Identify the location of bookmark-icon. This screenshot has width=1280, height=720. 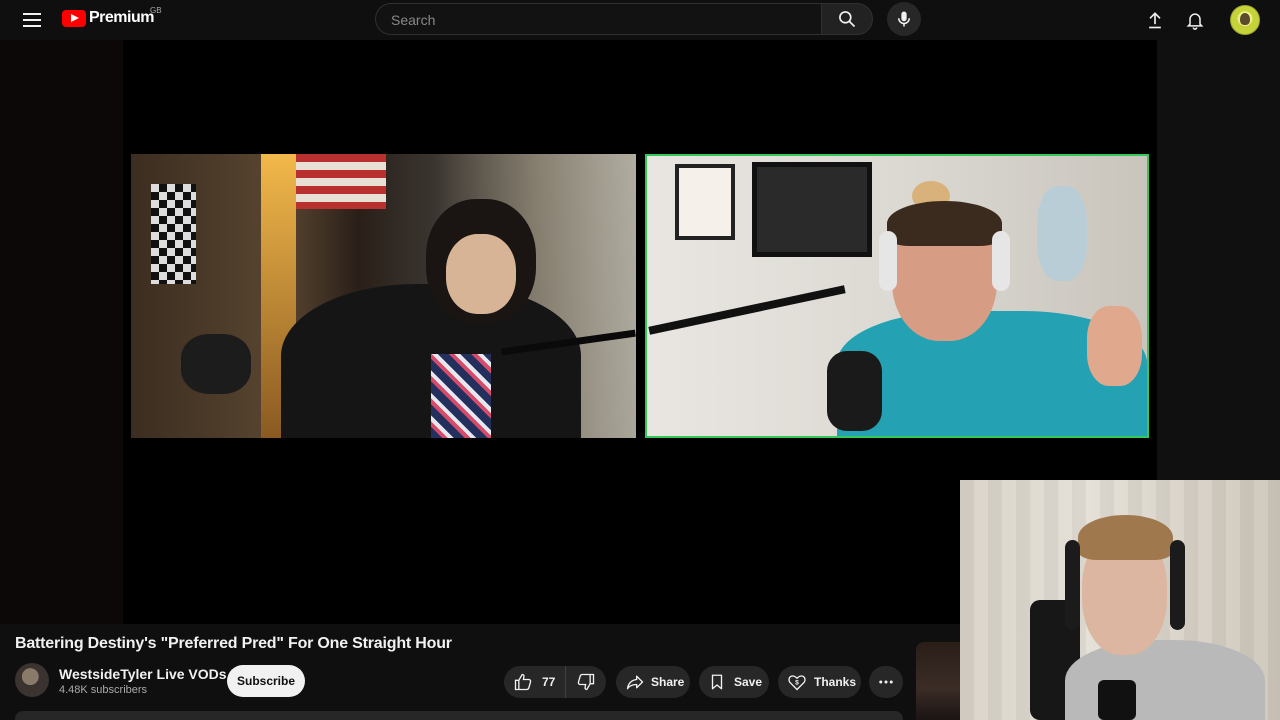
(717, 682).